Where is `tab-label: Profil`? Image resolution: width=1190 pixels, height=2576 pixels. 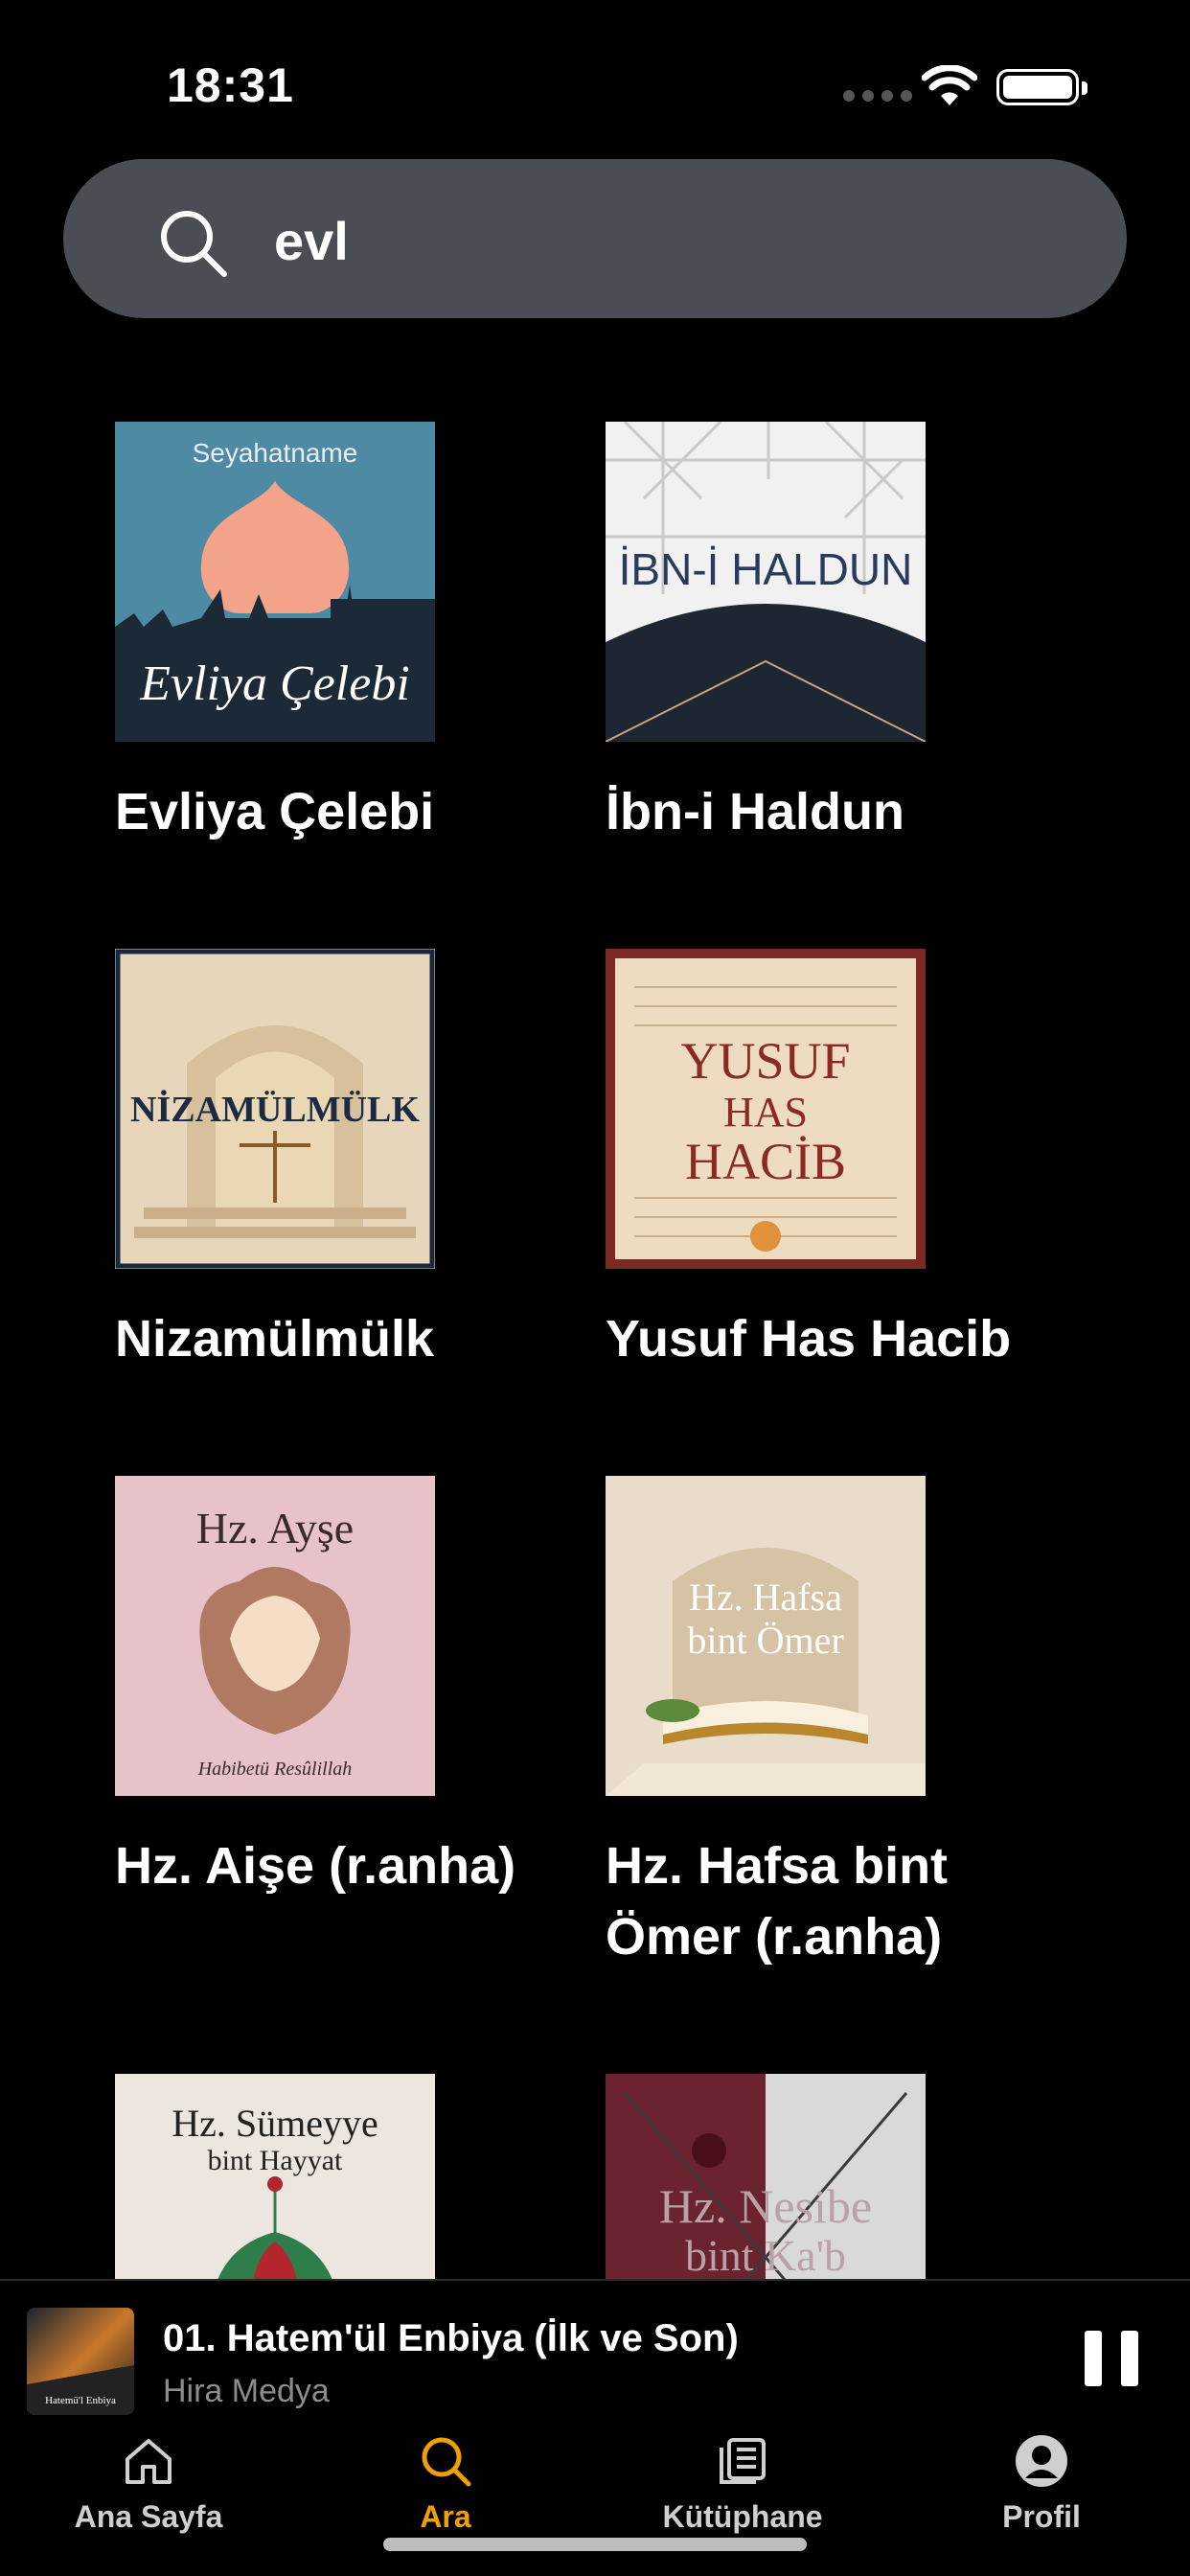 tab-label: Profil is located at coordinates (1041, 2516).